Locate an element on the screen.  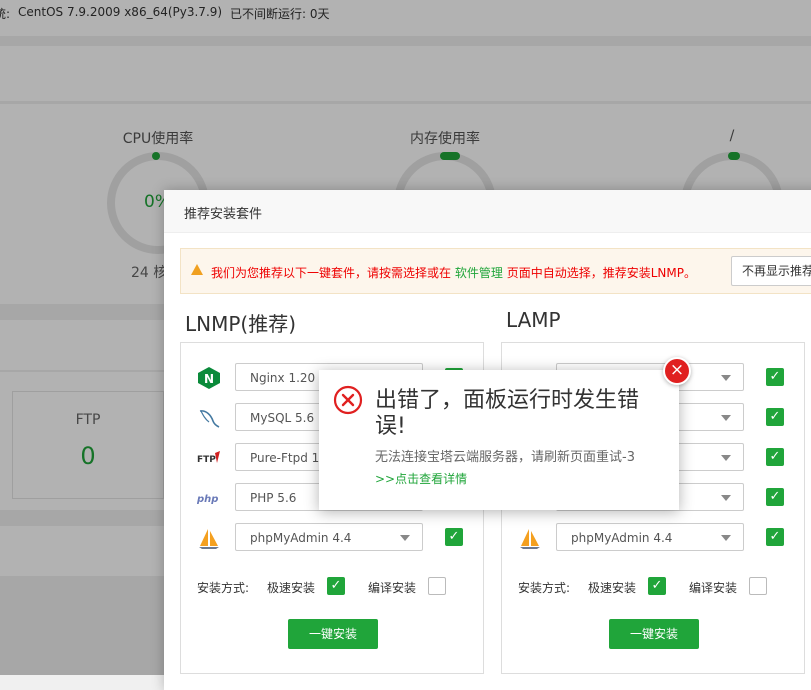
lamp-compile-install-label: 编译安装 is located at coordinates (713, 588).